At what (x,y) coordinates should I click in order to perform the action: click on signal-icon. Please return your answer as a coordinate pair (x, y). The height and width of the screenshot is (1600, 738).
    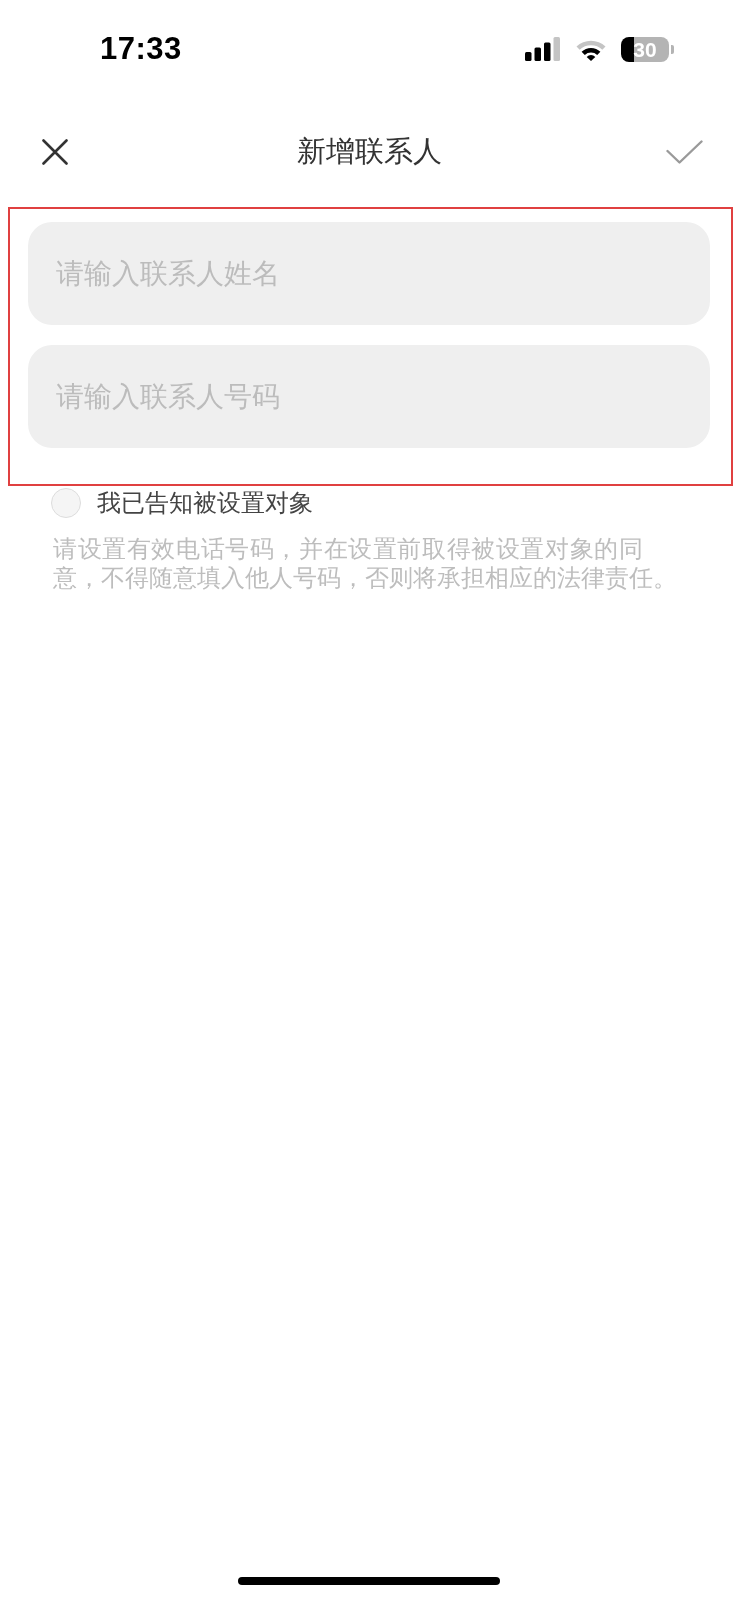
    Looking at the image, I should click on (543, 49).